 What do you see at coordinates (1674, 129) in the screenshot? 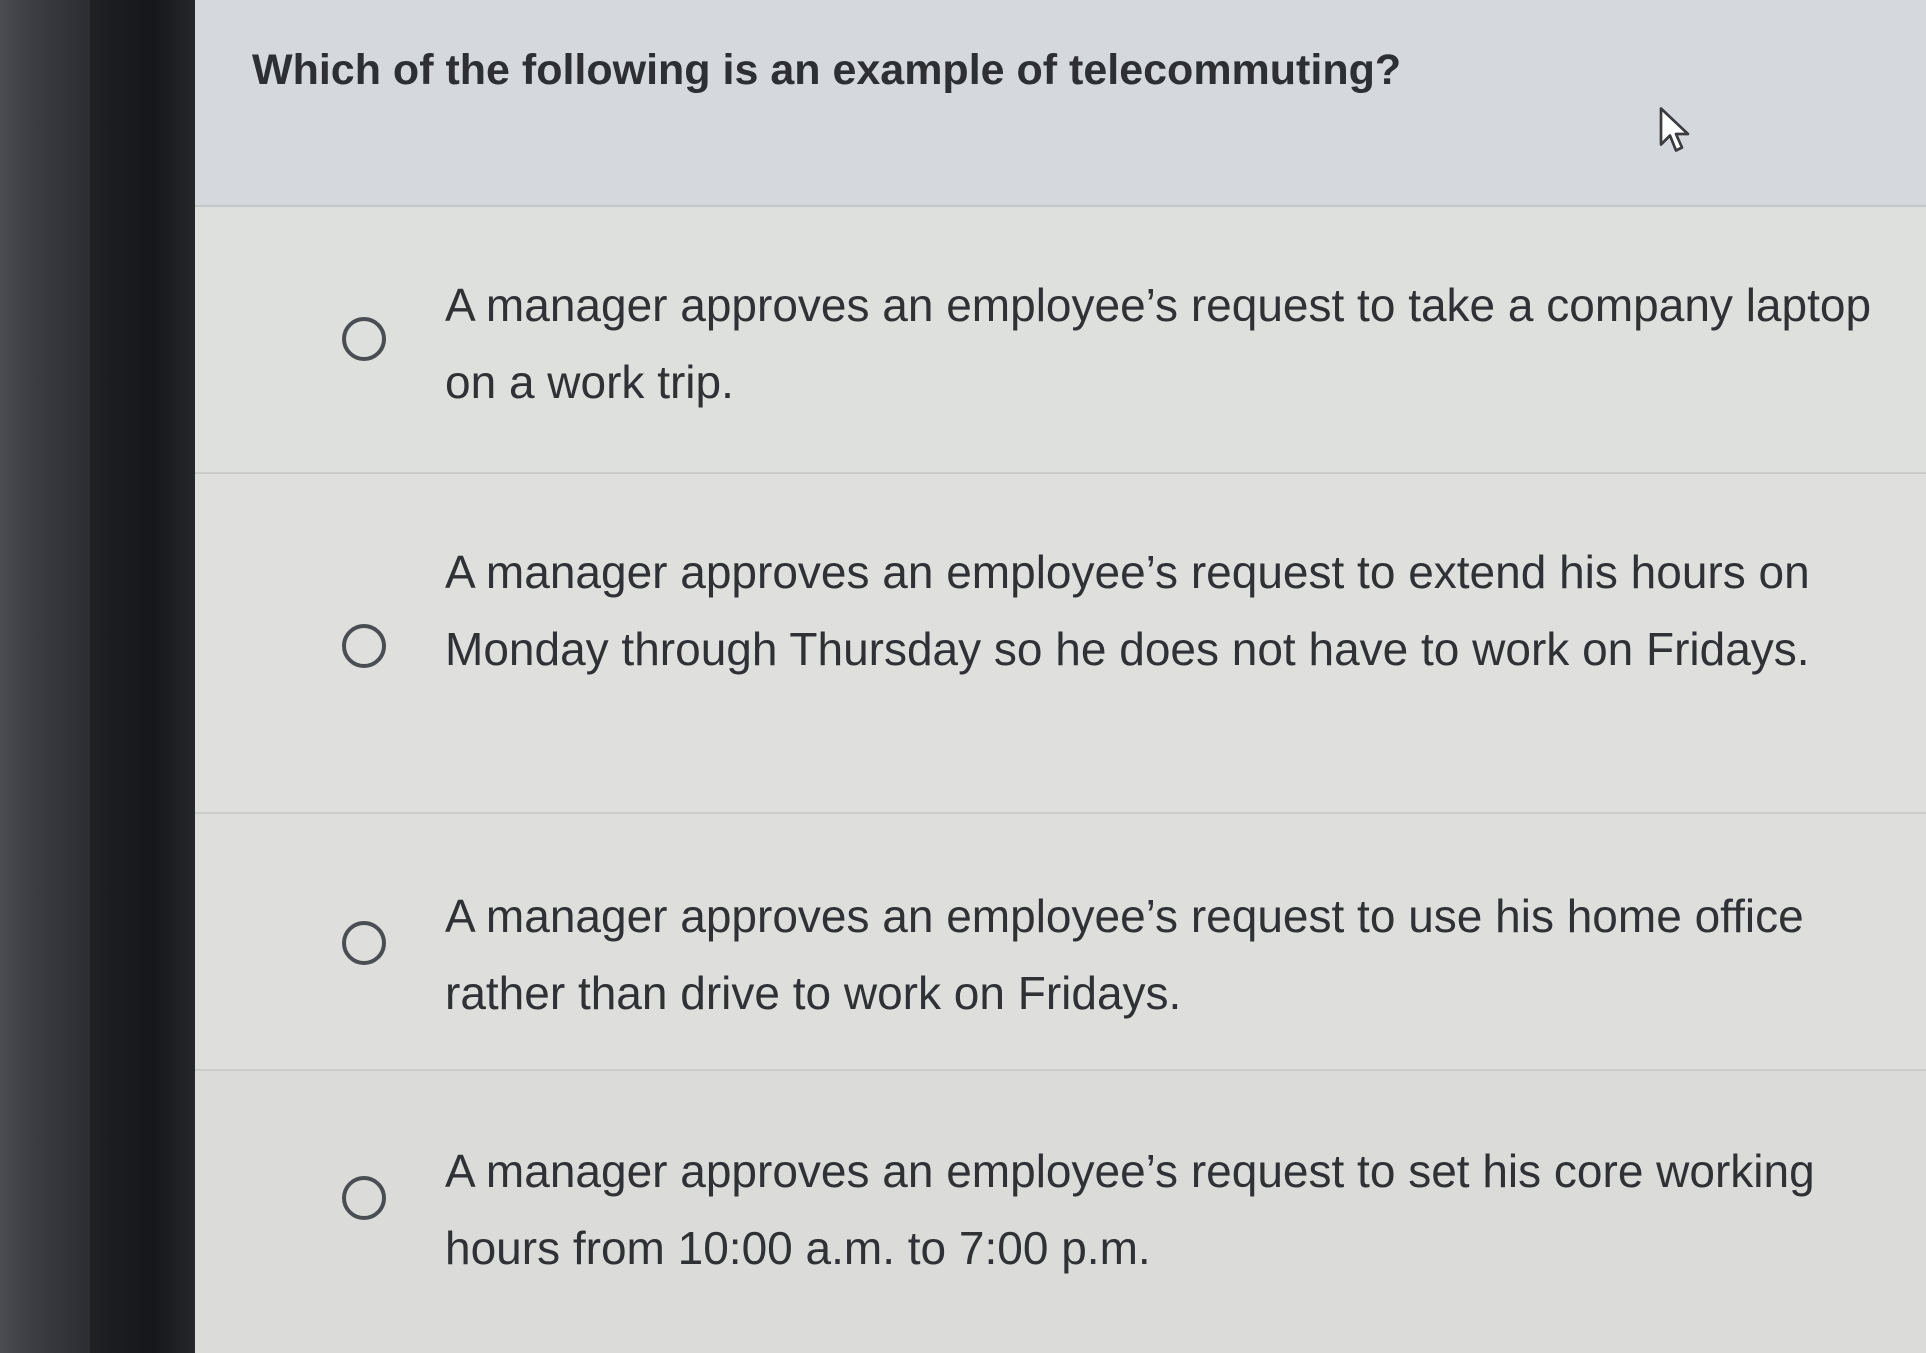
I see `mouse-pointer-icon` at bounding box center [1674, 129].